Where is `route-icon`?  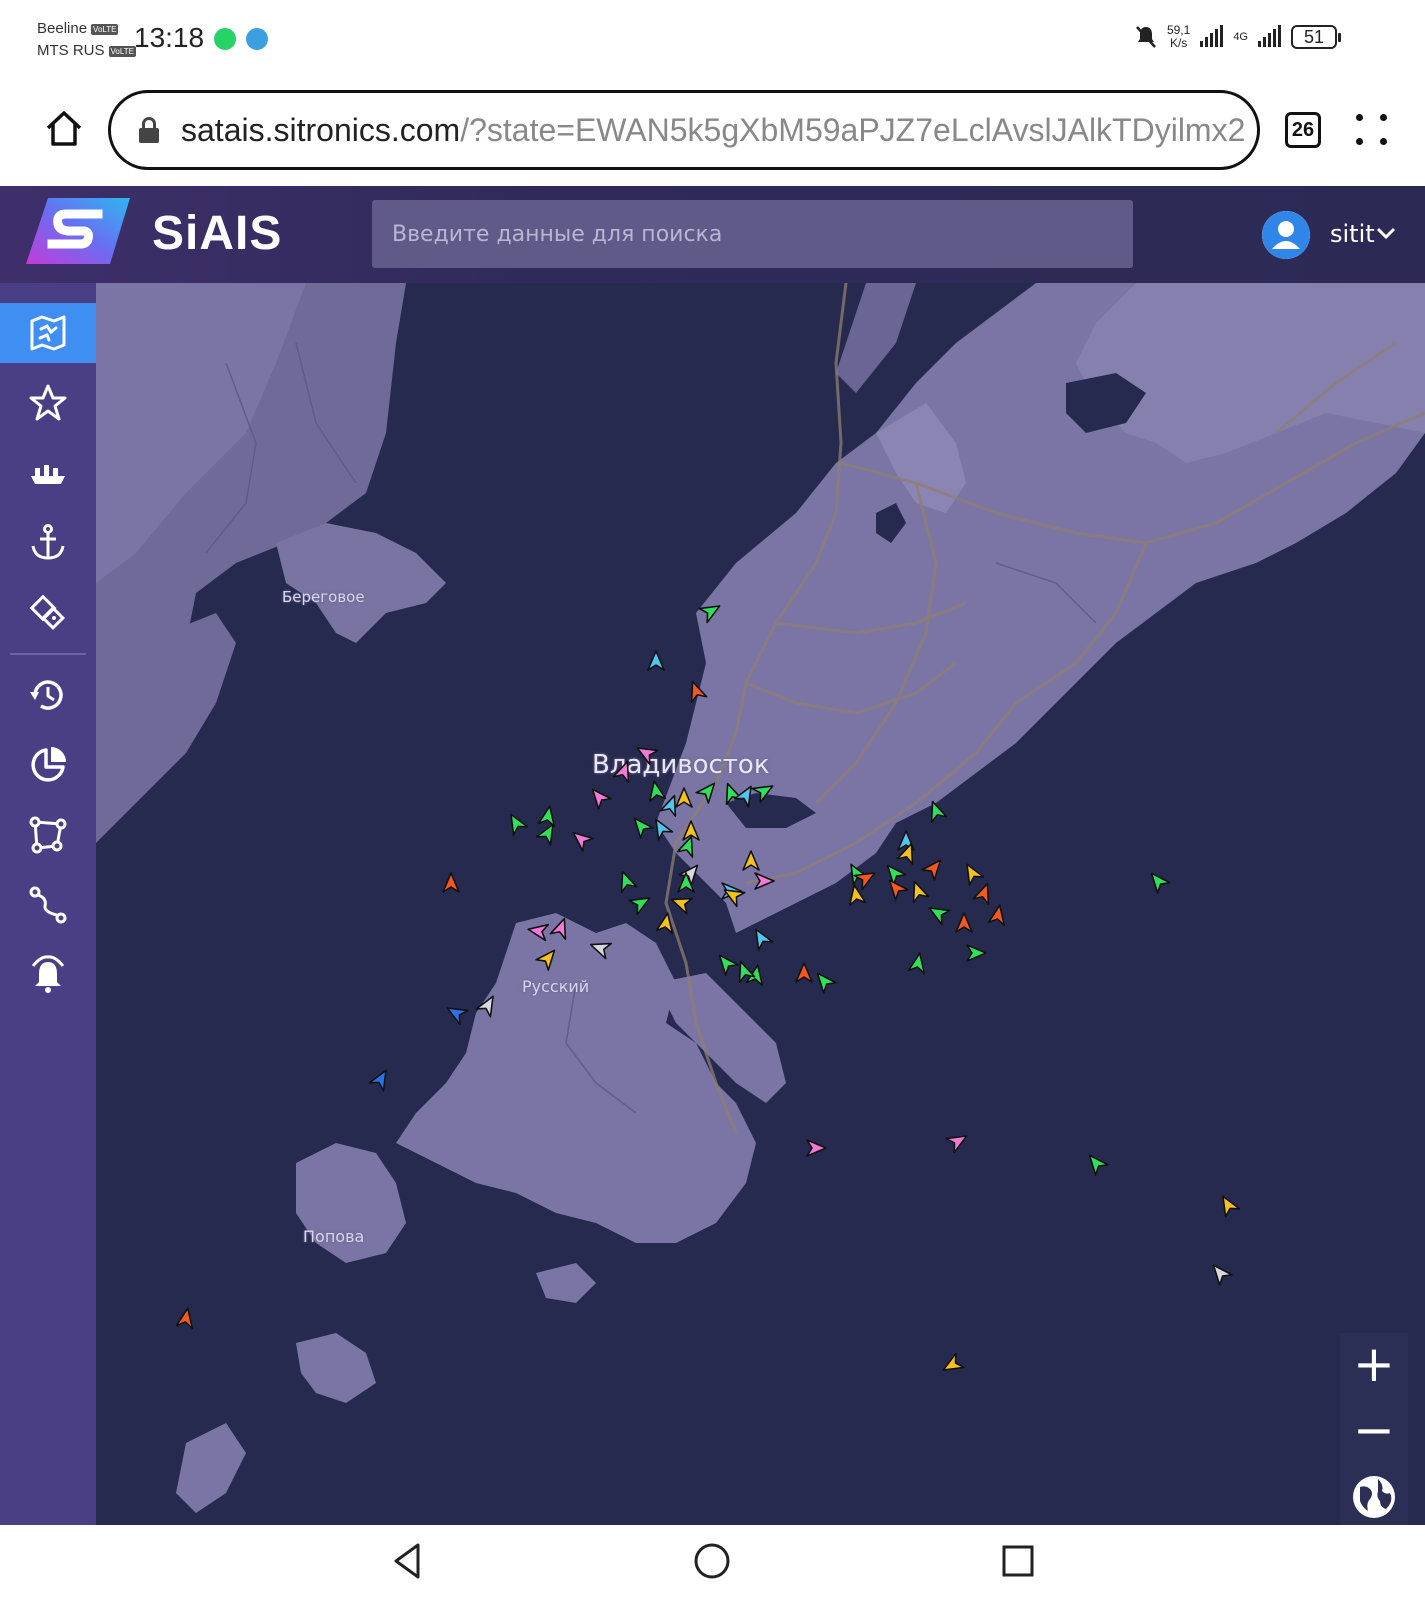 route-icon is located at coordinates (48, 905).